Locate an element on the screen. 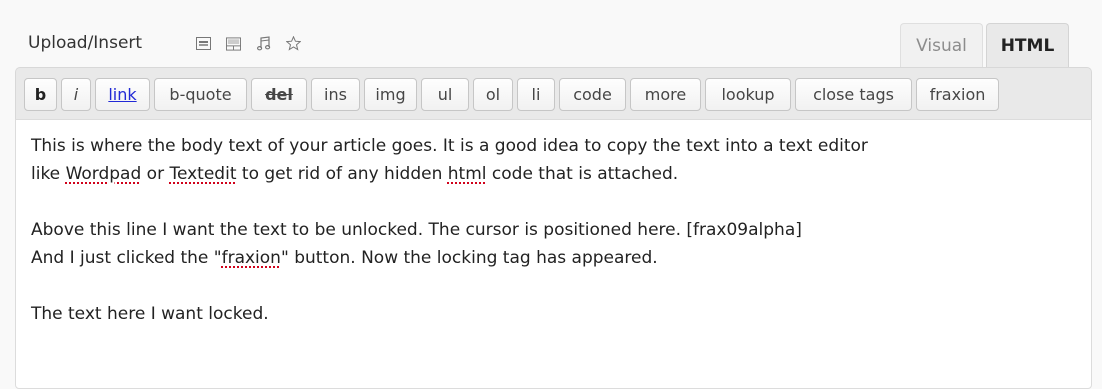 This screenshot has width=1102, height=389. li-button: li is located at coordinates (536, 94).